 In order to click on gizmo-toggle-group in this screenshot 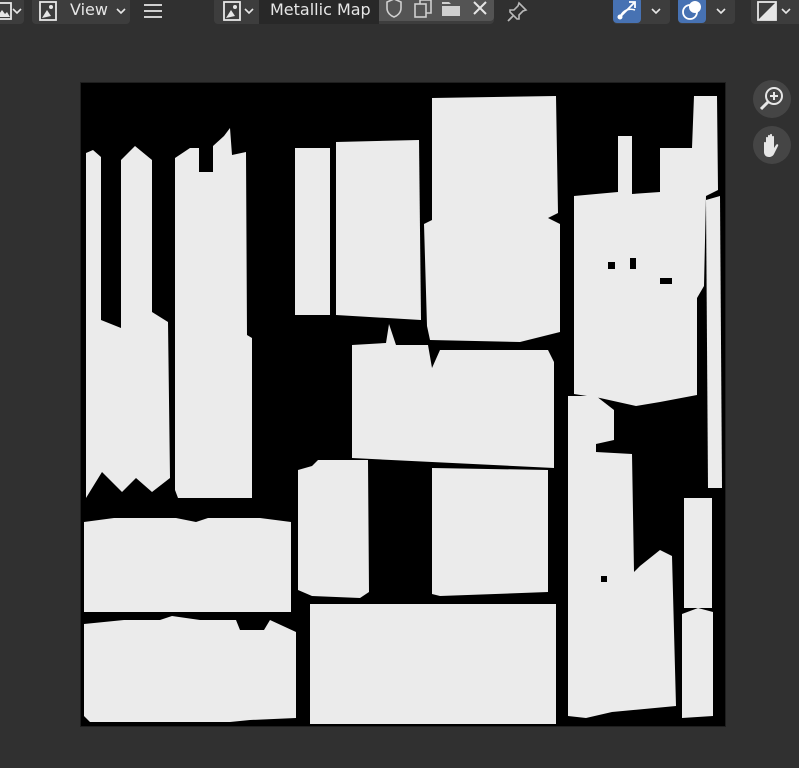, I will do `click(641, 12)`.